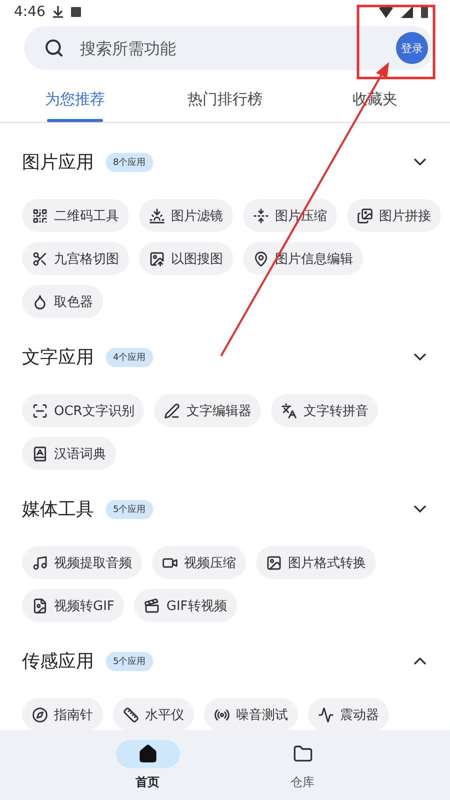  I want to click on sunset-icon, so click(157, 216).